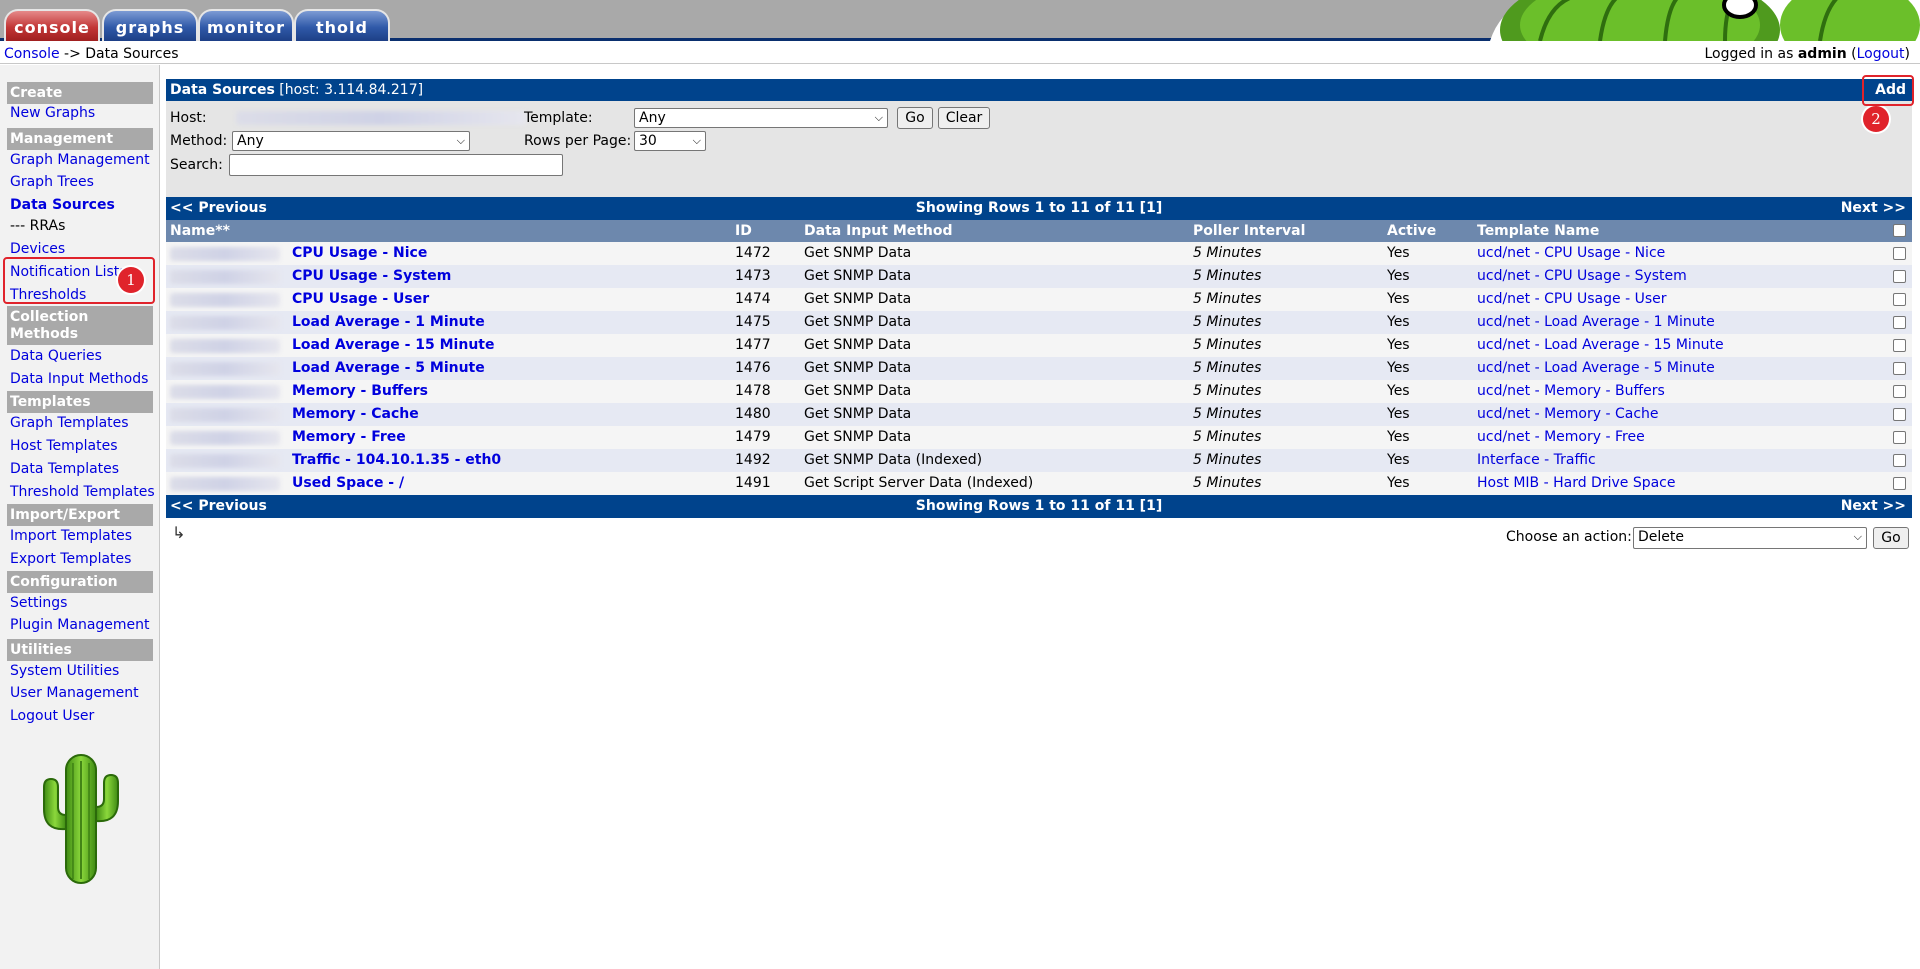 The width and height of the screenshot is (1920, 969). I want to click on data-source-name-link: Memory - Cache, so click(355, 414).